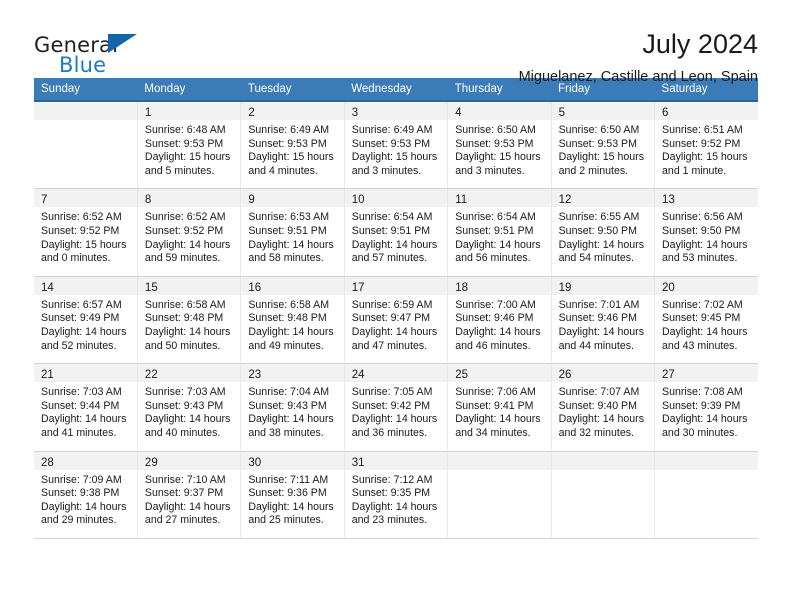 This screenshot has width=792, height=612. What do you see at coordinates (85, 460) in the screenshot?
I see `day-number: 28` at bounding box center [85, 460].